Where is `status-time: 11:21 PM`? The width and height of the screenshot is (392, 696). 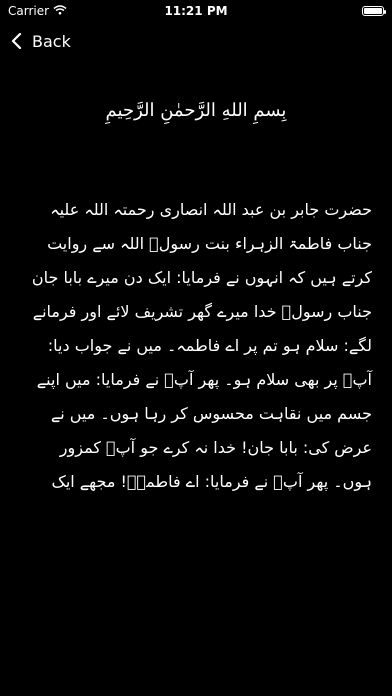 status-time: 11:21 PM is located at coordinates (196, 11).